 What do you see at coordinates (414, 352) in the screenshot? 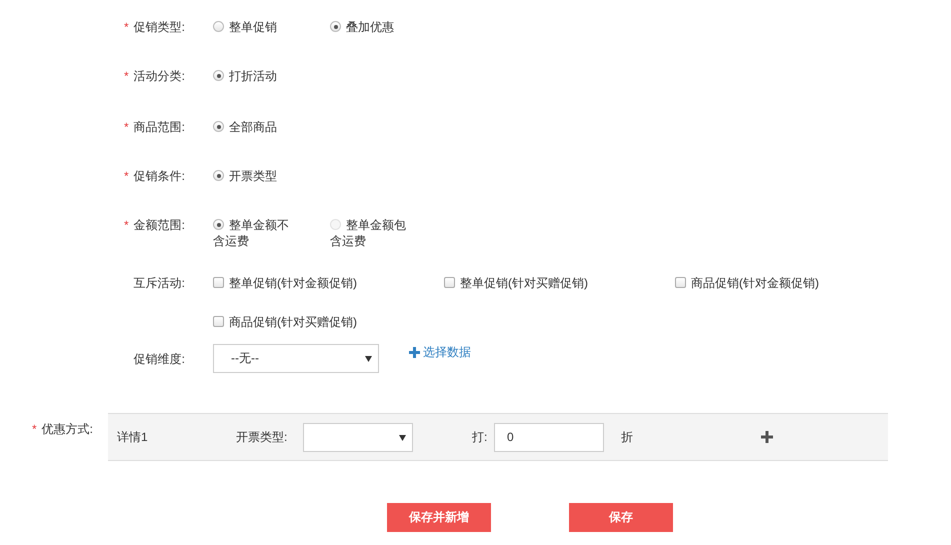
I see `plus-icon` at bounding box center [414, 352].